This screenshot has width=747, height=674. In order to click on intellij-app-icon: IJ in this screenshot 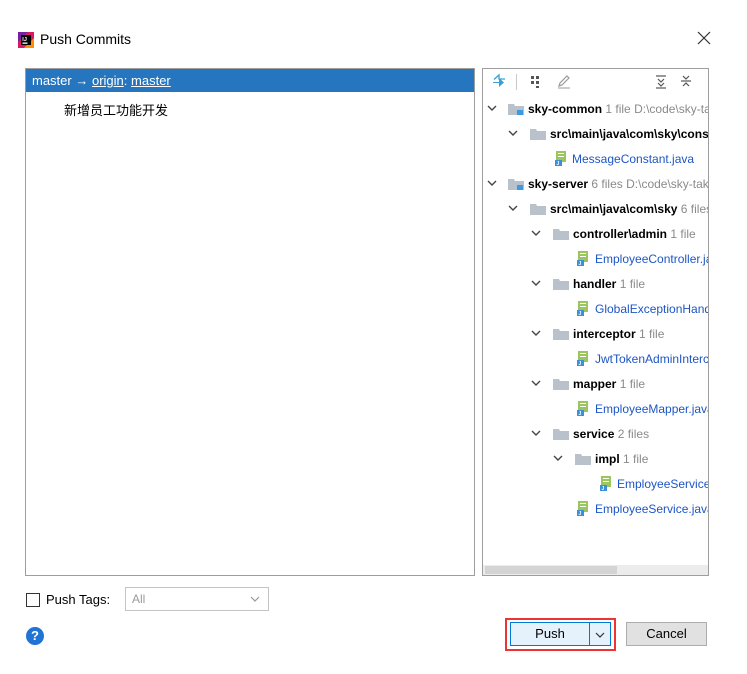, I will do `click(26, 40)`.